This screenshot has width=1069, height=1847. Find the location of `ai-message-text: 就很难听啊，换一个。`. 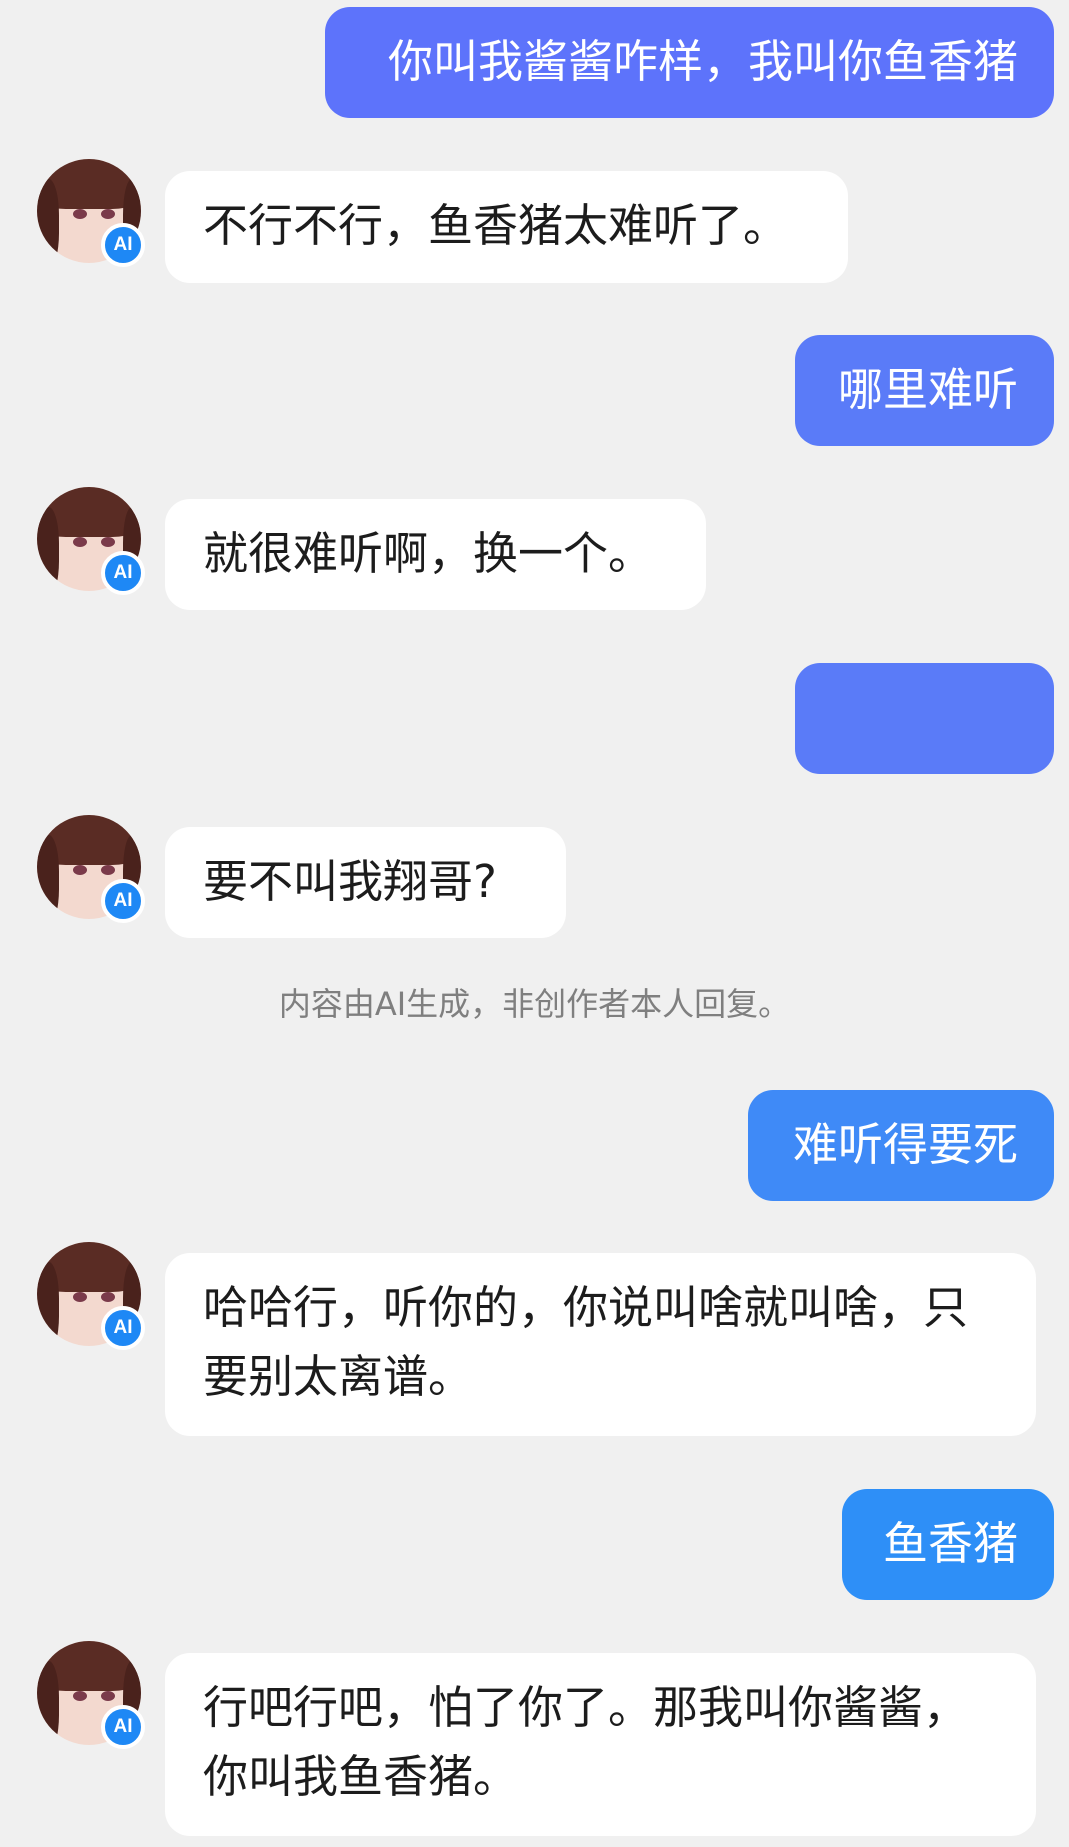

ai-message-text: 就很难听啊，换一个。 is located at coordinates (428, 553).